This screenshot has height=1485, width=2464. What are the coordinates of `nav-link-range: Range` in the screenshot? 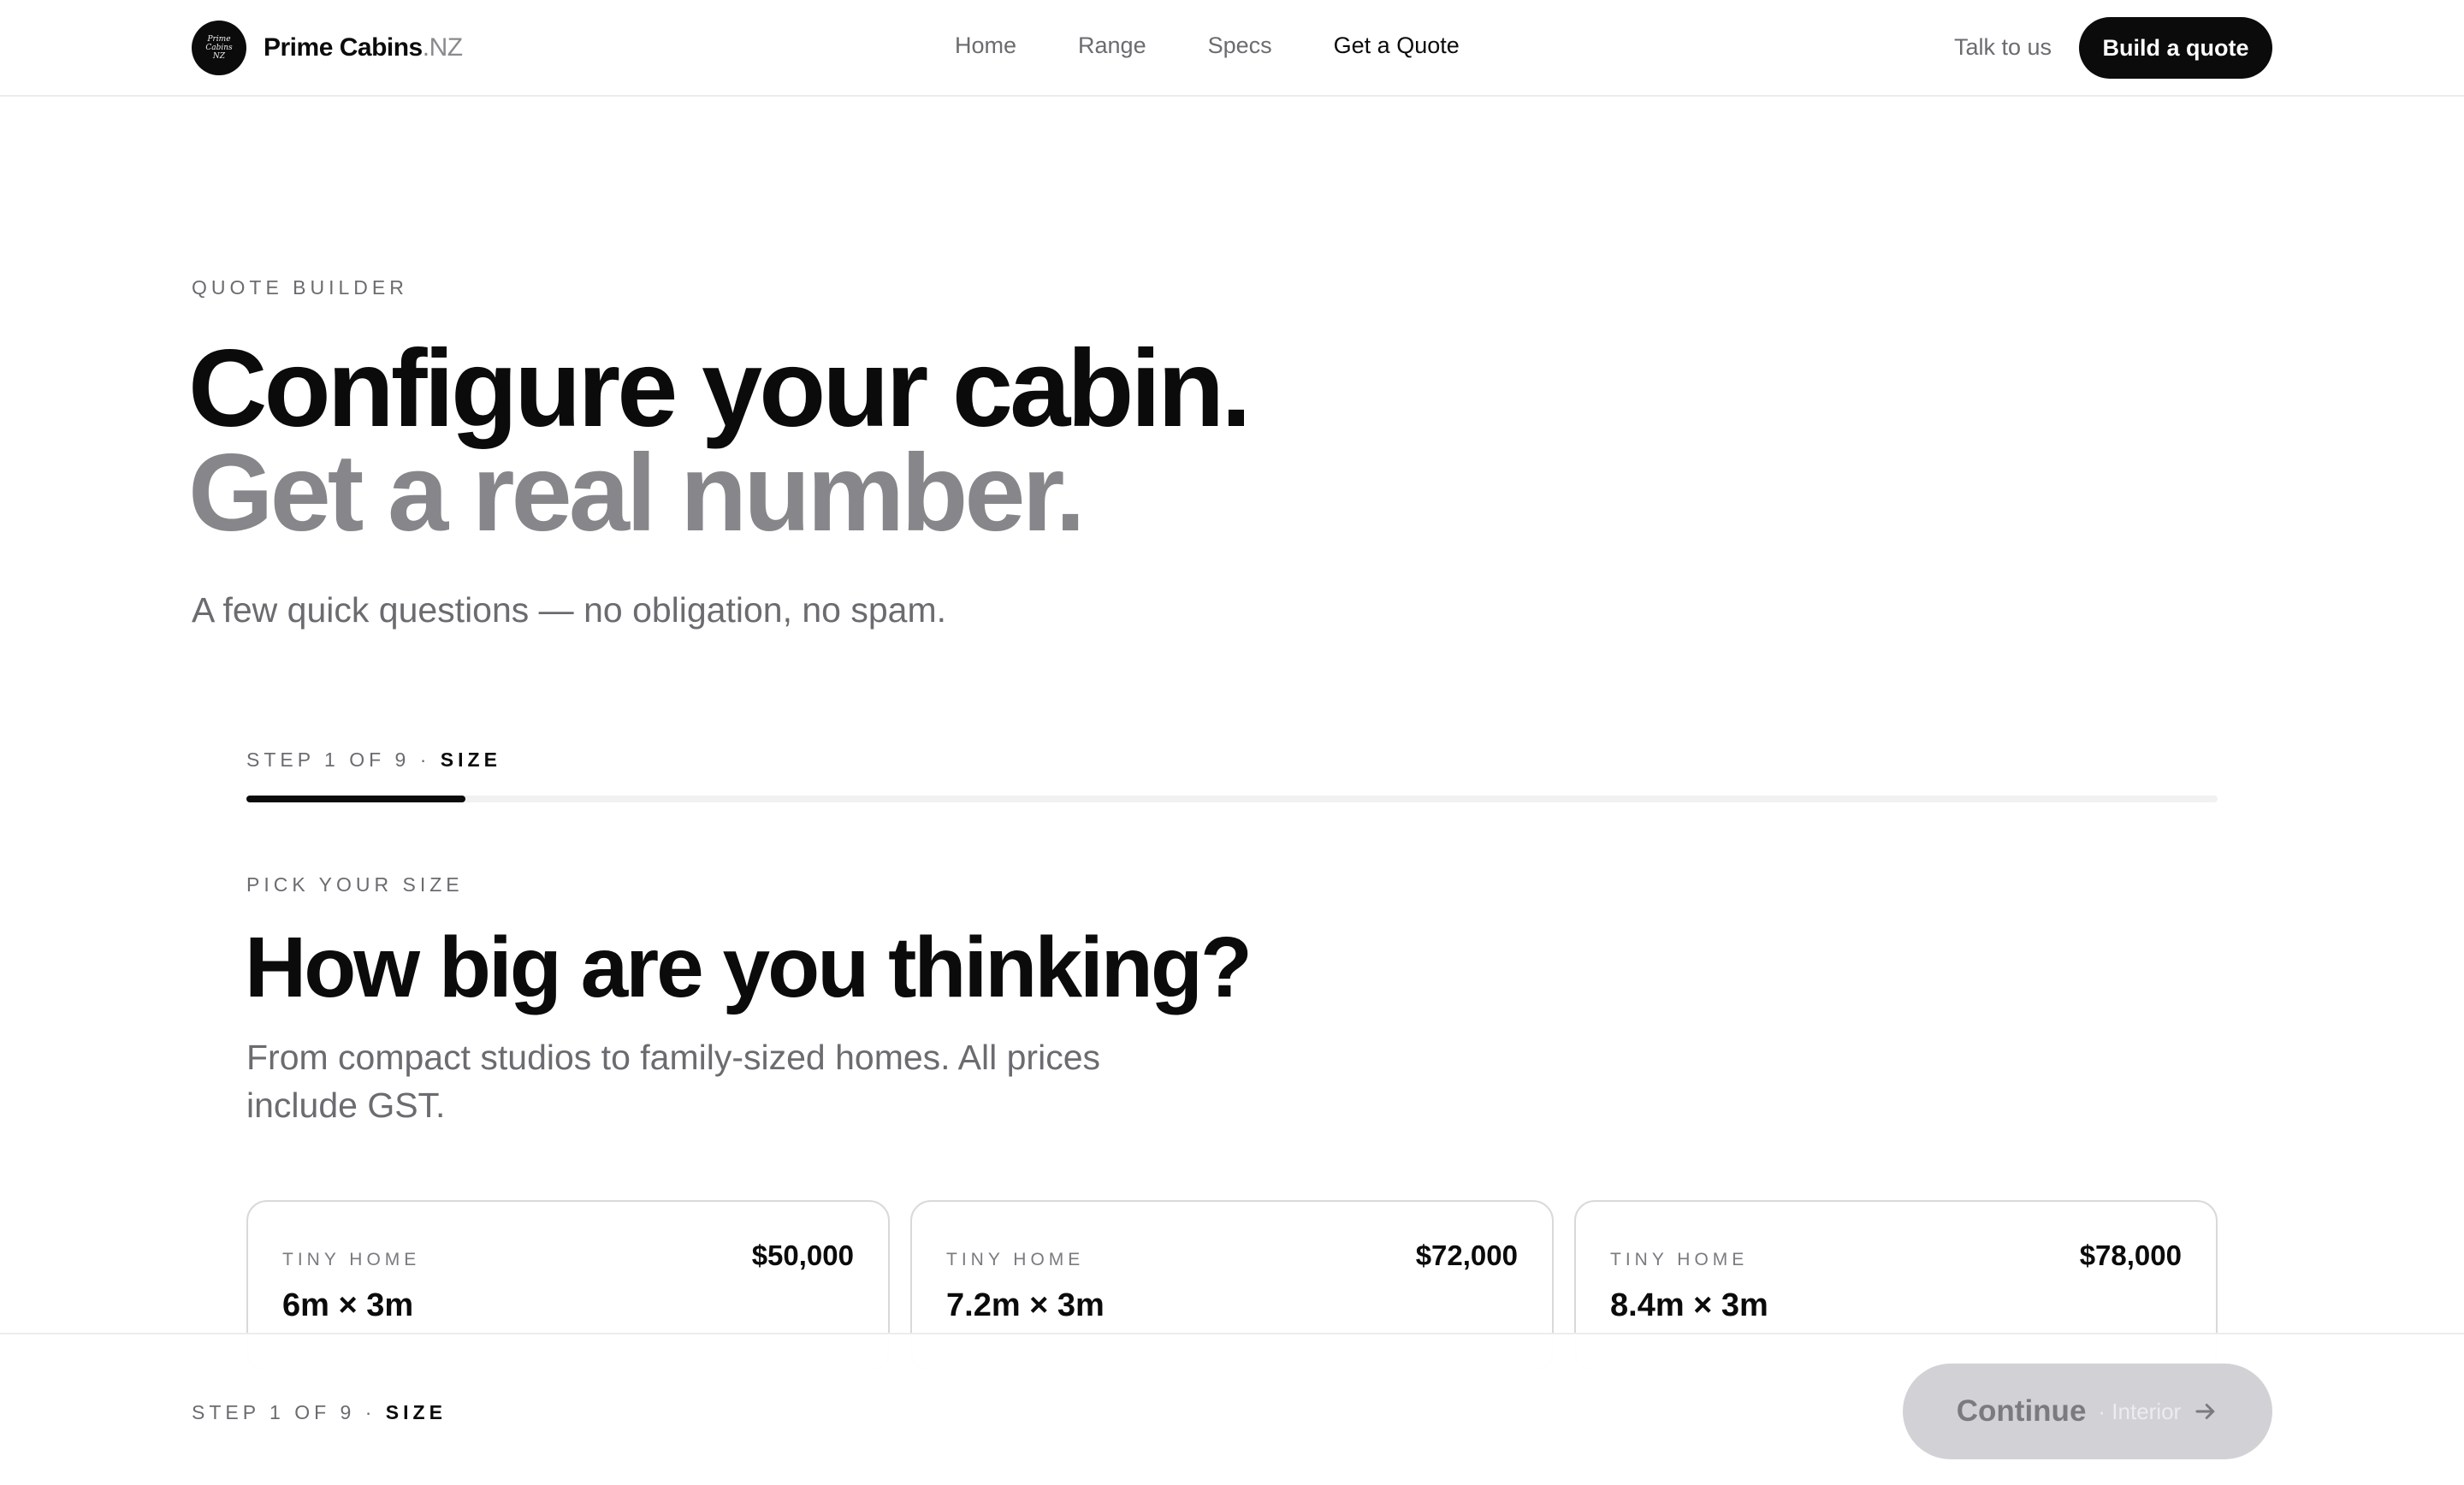 It's located at (1112, 46).